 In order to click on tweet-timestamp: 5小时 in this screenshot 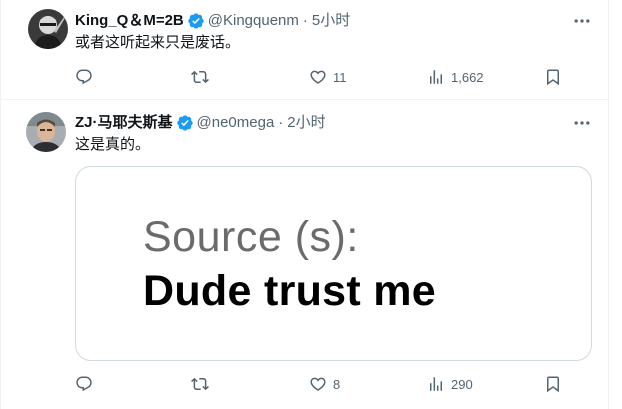, I will do `click(331, 21)`.